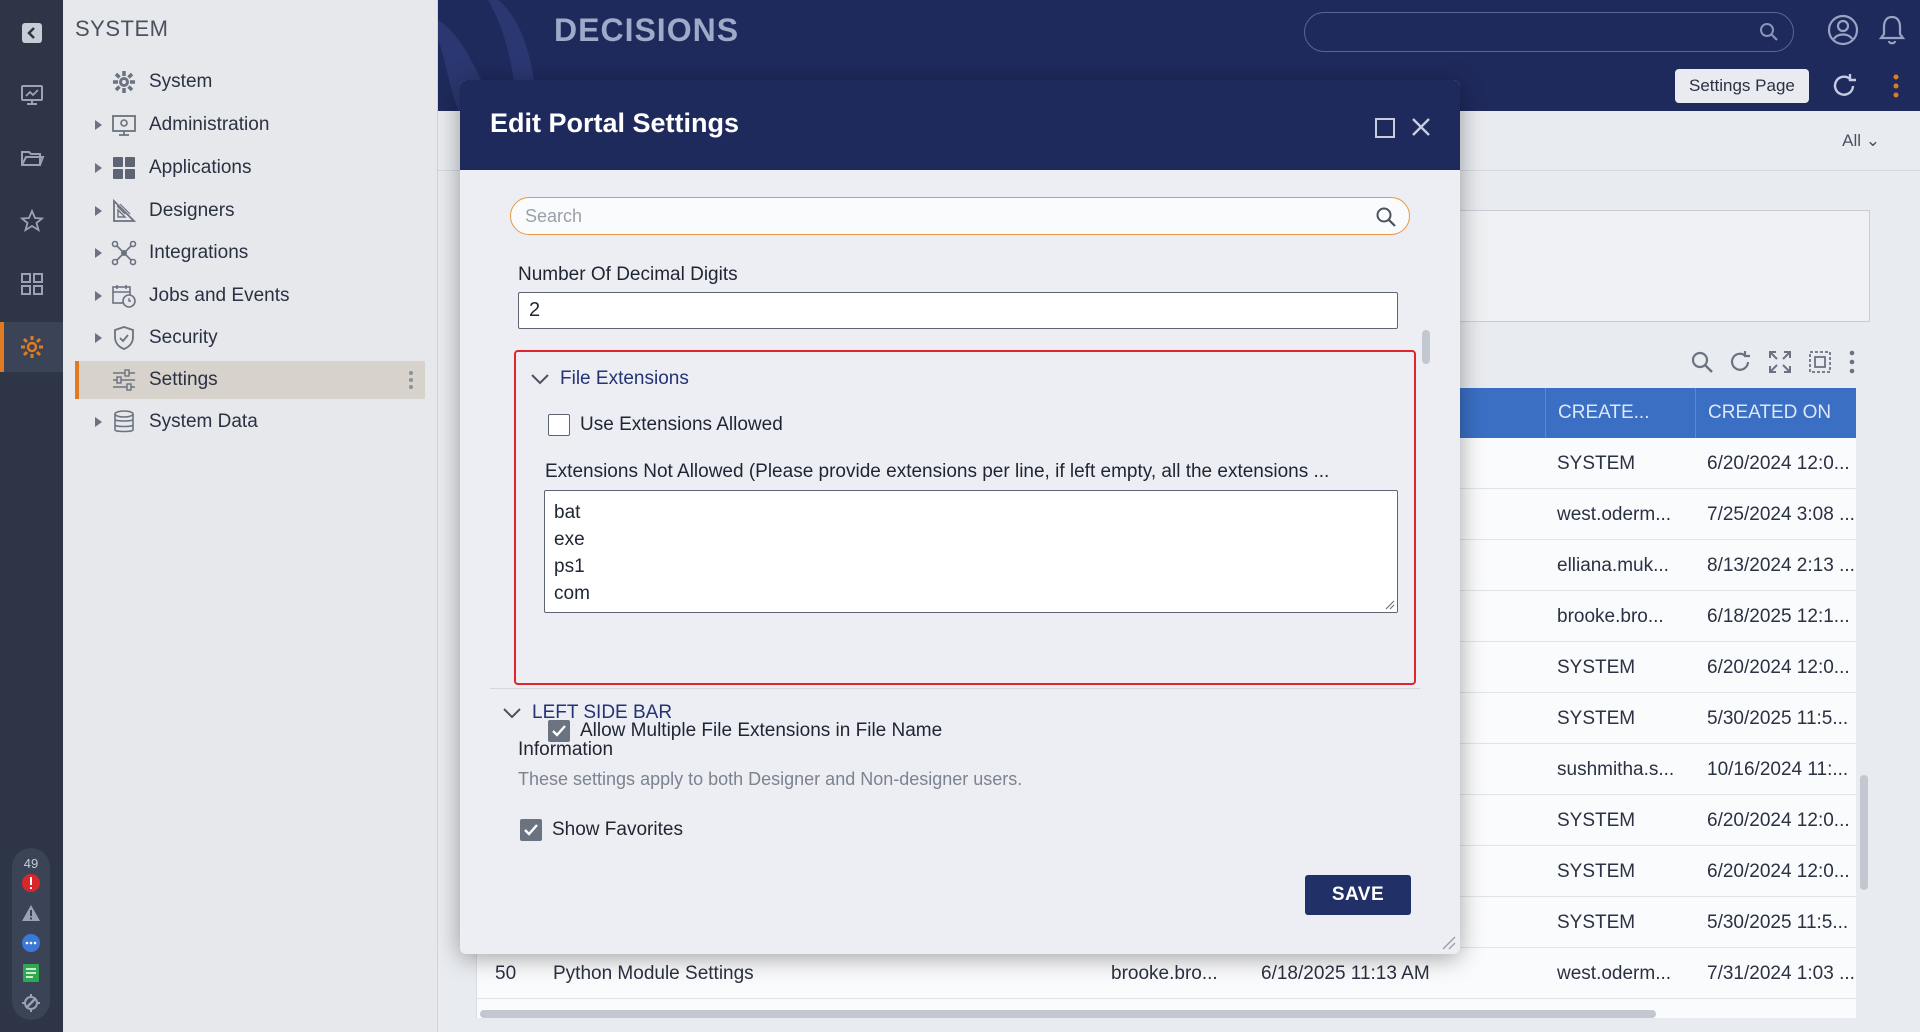 This screenshot has height=1032, width=1920. Describe the element at coordinates (258, 338) in the screenshot. I see `tree-item-security: Security` at that location.